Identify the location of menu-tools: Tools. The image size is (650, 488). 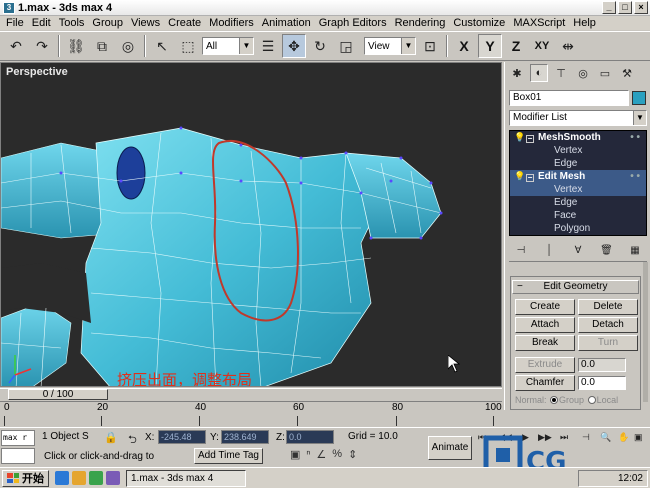
(72, 23).